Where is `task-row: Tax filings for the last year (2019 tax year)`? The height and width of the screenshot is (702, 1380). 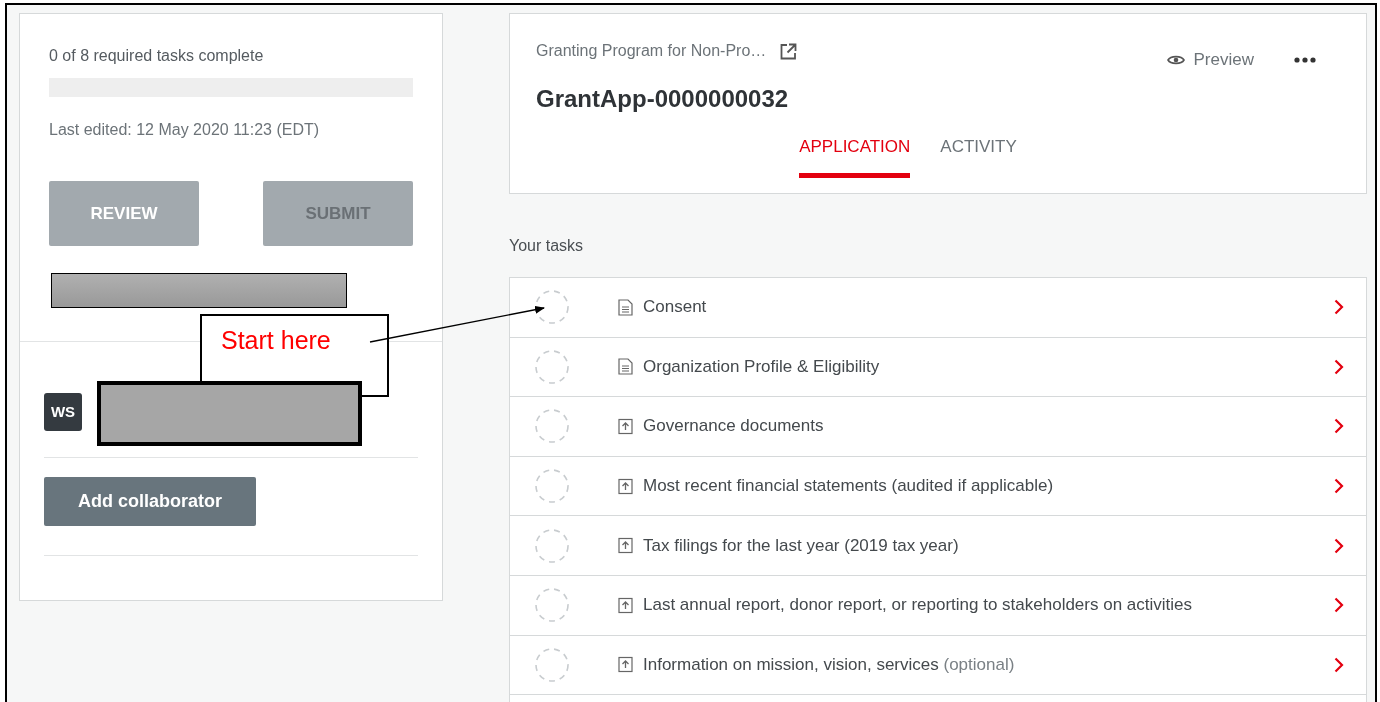
task-row: Tax filings for the last year (2019 tax year) is located at coordinates (938, 546).